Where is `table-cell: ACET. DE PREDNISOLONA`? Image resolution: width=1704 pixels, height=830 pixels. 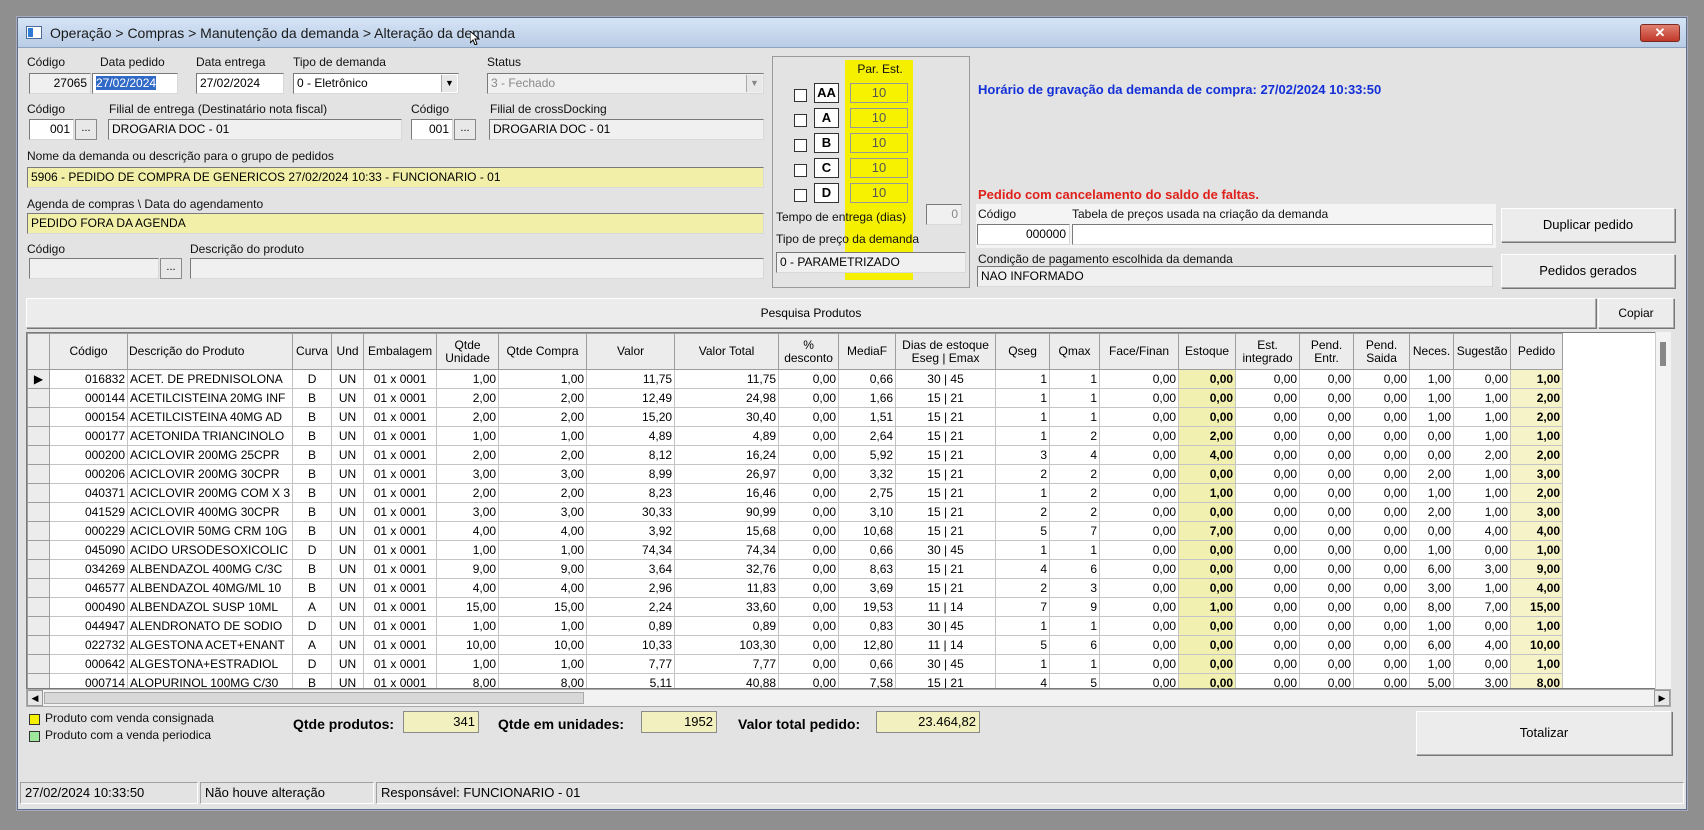
table-cell: ACET. DE PREDNISOLONA is located at coordinates (210, 379).